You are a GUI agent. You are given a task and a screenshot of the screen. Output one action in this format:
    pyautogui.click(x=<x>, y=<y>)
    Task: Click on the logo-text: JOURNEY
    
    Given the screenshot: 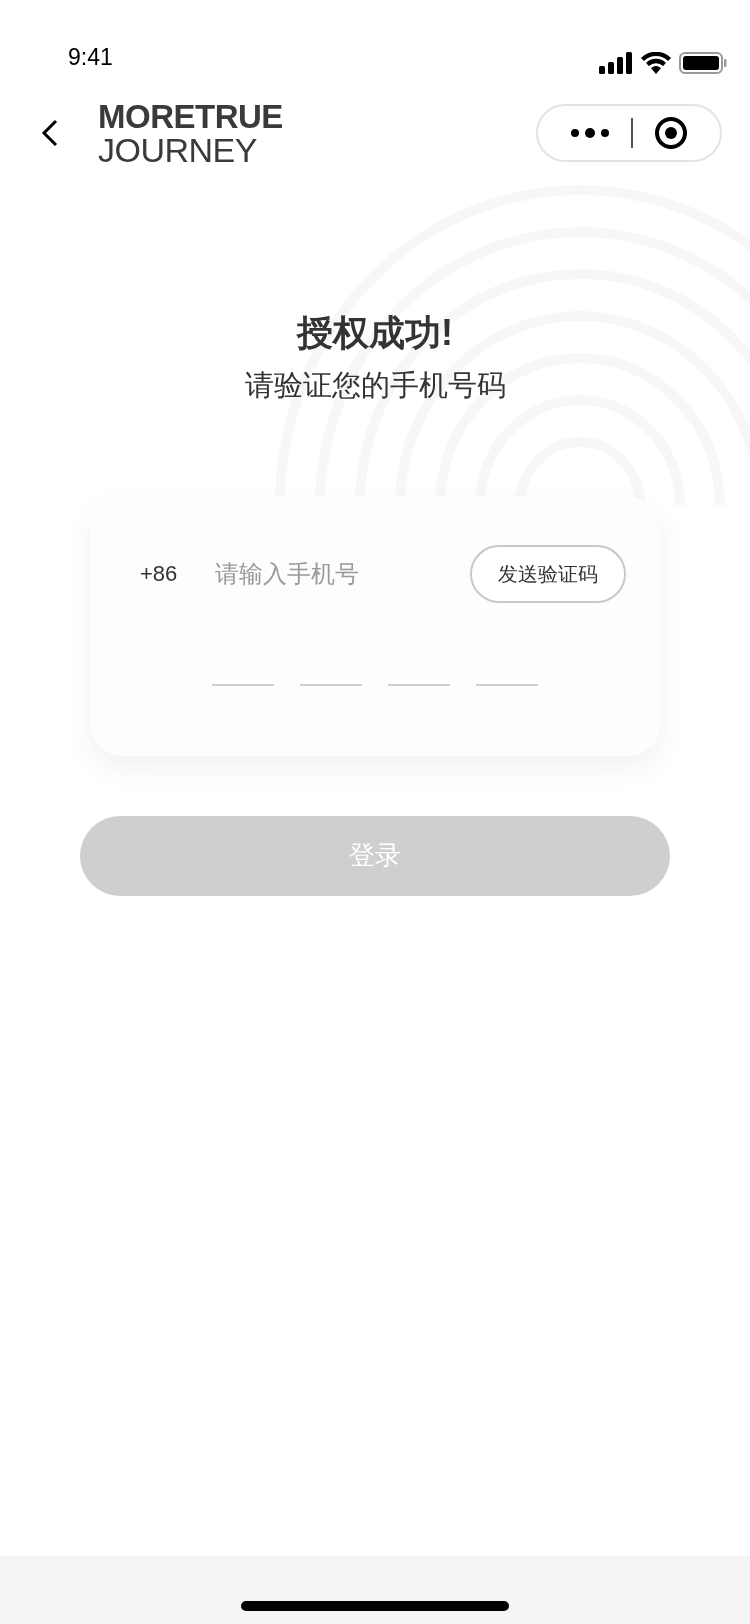 What is the action you would take?
    pyautogui.click(x=178, y=149)
    